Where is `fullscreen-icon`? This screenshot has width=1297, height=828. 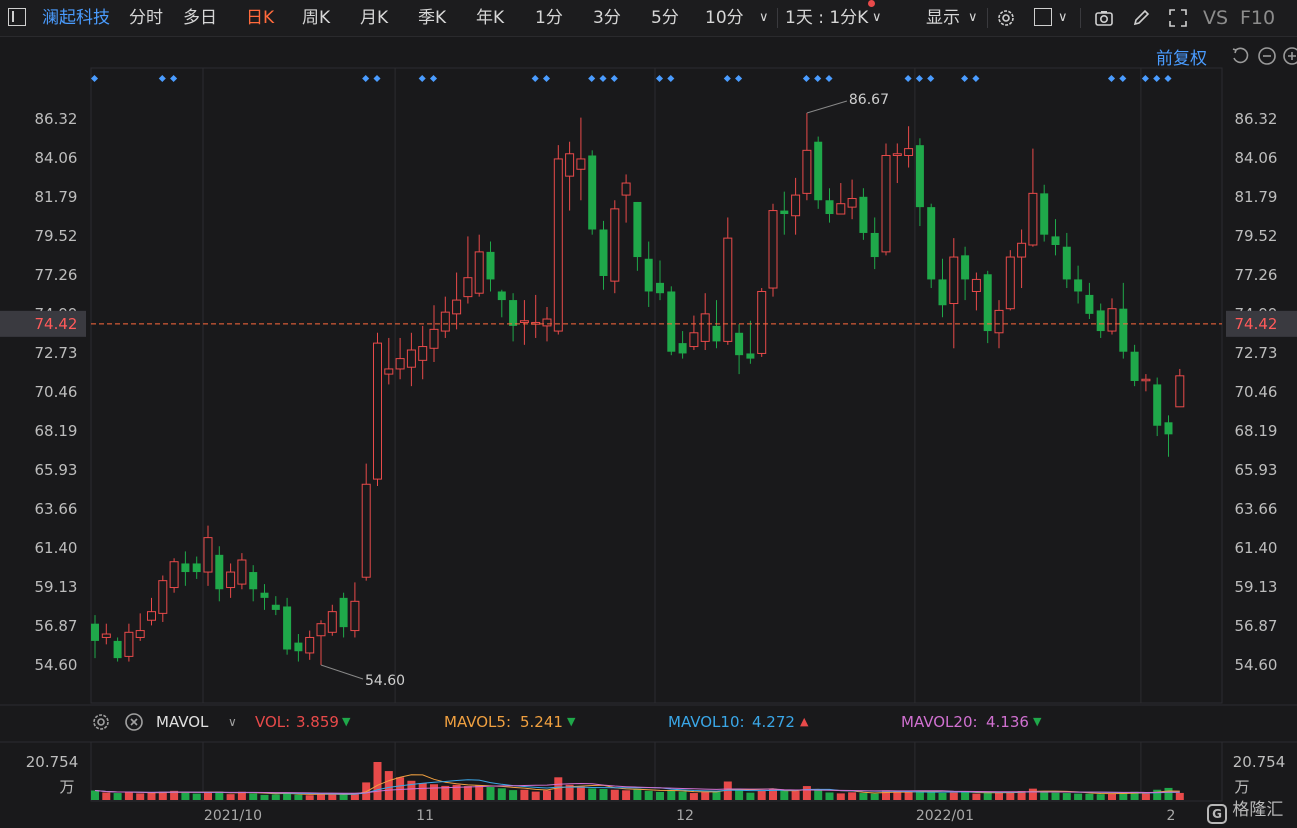 fullscreen-icon is located at coordinates (1178, 18).